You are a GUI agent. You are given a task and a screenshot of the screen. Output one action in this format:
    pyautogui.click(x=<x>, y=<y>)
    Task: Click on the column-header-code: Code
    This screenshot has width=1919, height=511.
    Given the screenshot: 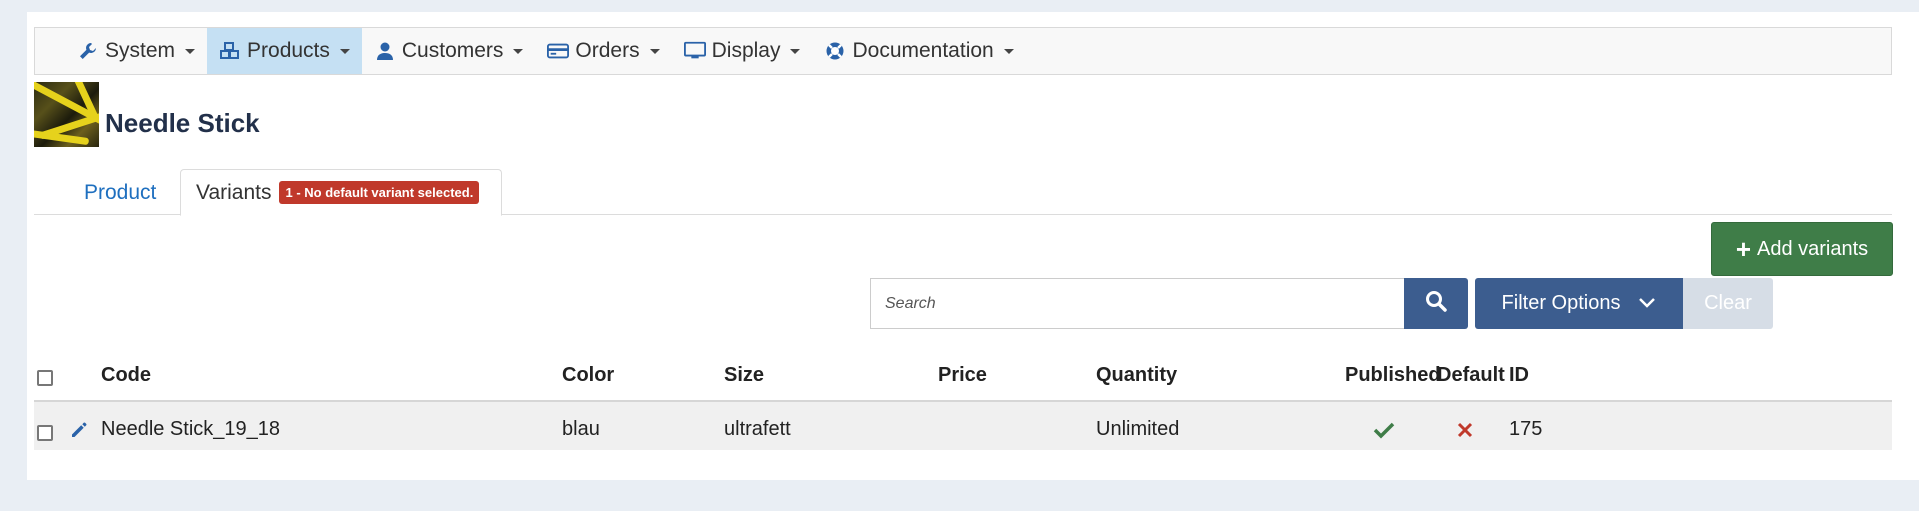 What is the action you would take?
    pyautogui.click(x=126, y=375)
    